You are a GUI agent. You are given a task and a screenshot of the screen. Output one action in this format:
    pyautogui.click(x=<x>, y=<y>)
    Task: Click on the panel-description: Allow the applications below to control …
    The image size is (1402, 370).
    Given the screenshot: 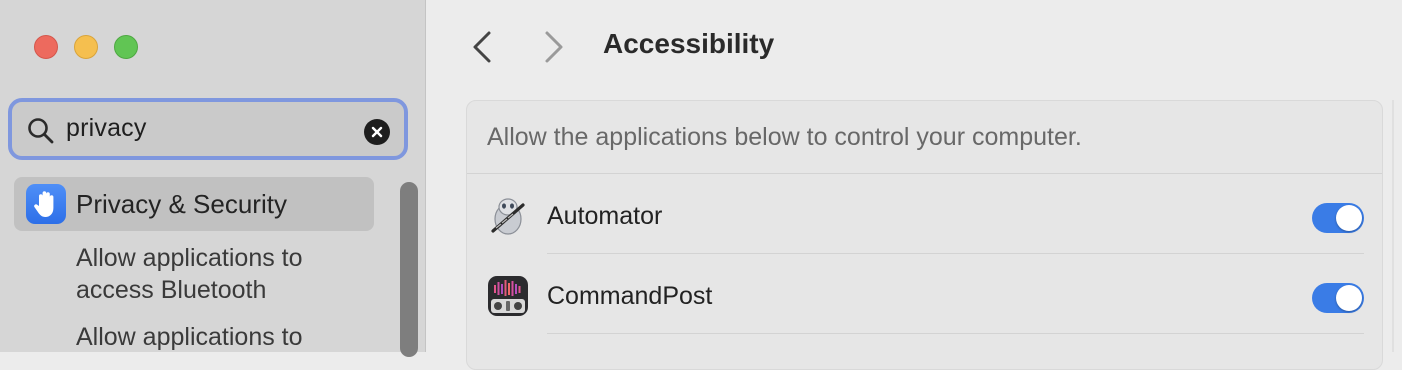 What is the action you would take?
    pyautogui.click(x=784, y=137)
    